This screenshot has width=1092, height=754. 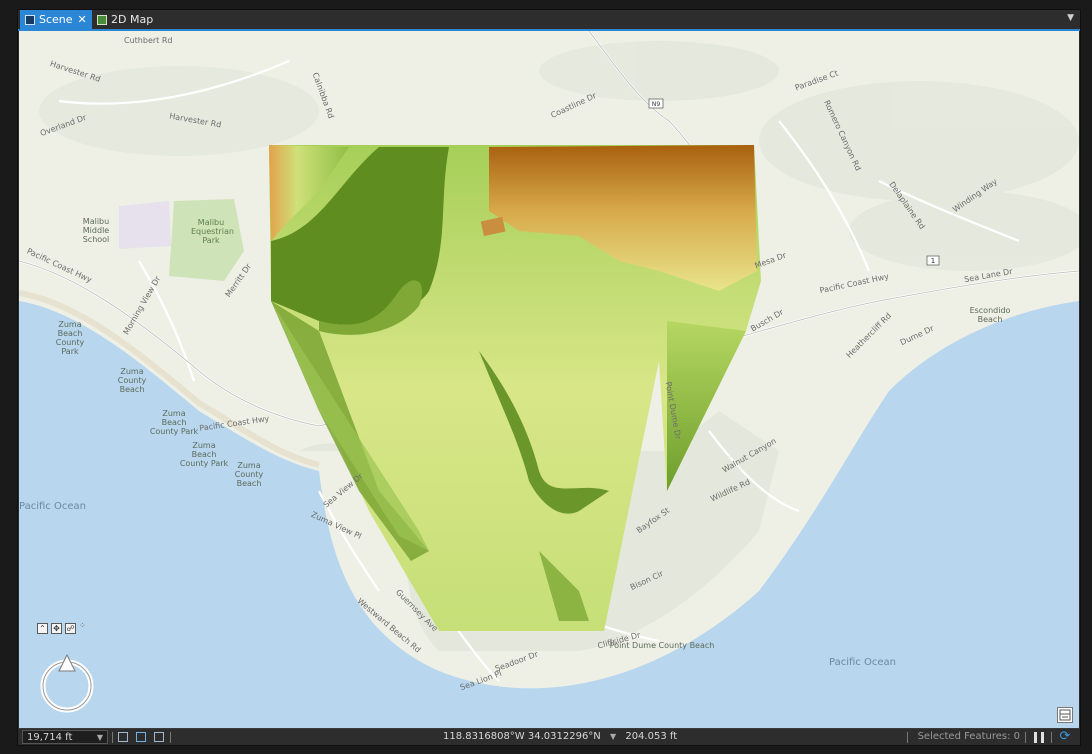 What do you see at coordinates (656, 104) in the screenshot?
I see `route-shield-n9: N9` at bounding box center [656, 104].